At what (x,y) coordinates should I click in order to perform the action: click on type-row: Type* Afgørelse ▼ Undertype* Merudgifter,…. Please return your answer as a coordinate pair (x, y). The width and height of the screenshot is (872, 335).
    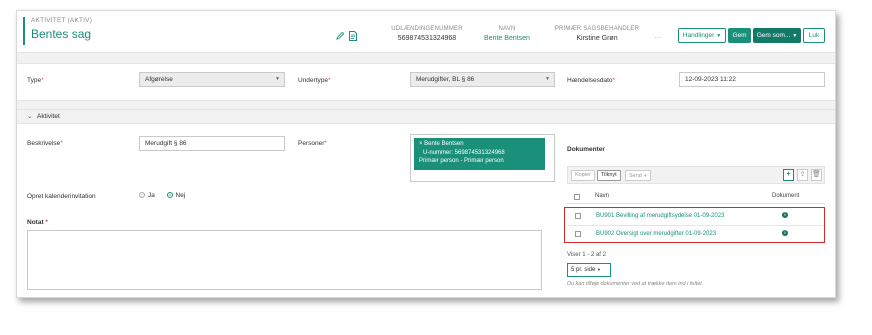
    Looking at the image, I should click on (426, 82).